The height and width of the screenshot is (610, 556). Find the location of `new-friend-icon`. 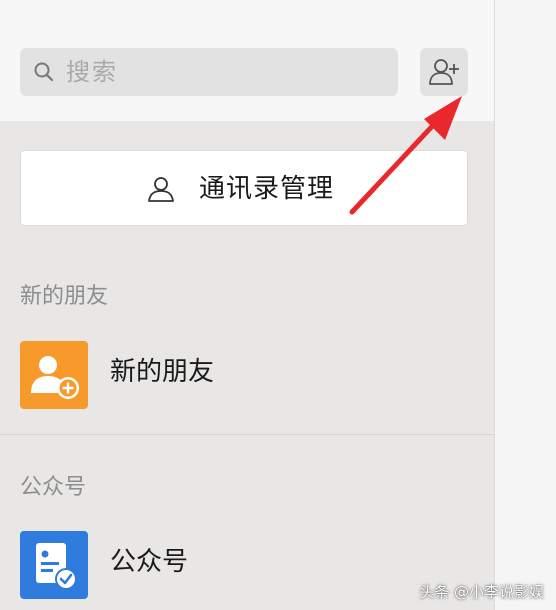

new-friend-icon is located at coordinates (54, 375).